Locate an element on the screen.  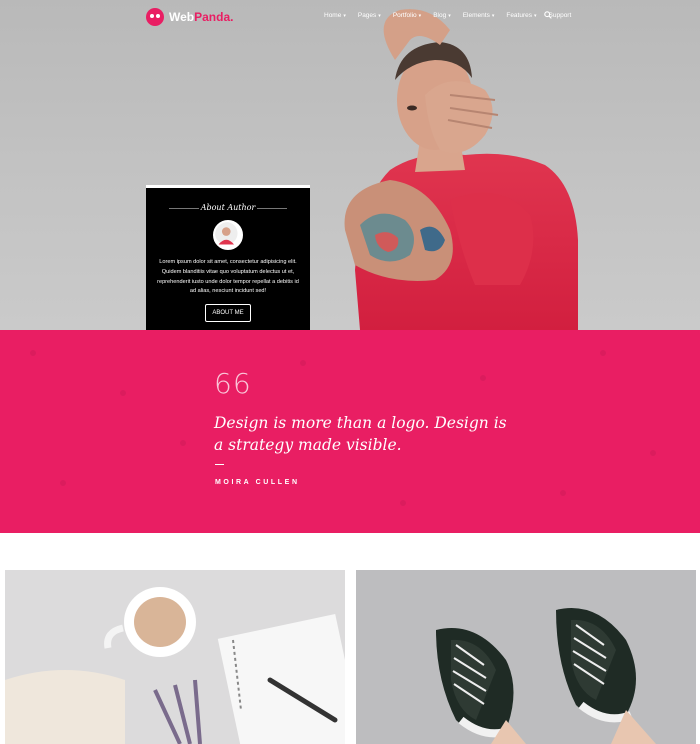
nav-elements: Elements ▾ is located at coordinates (479, 15).